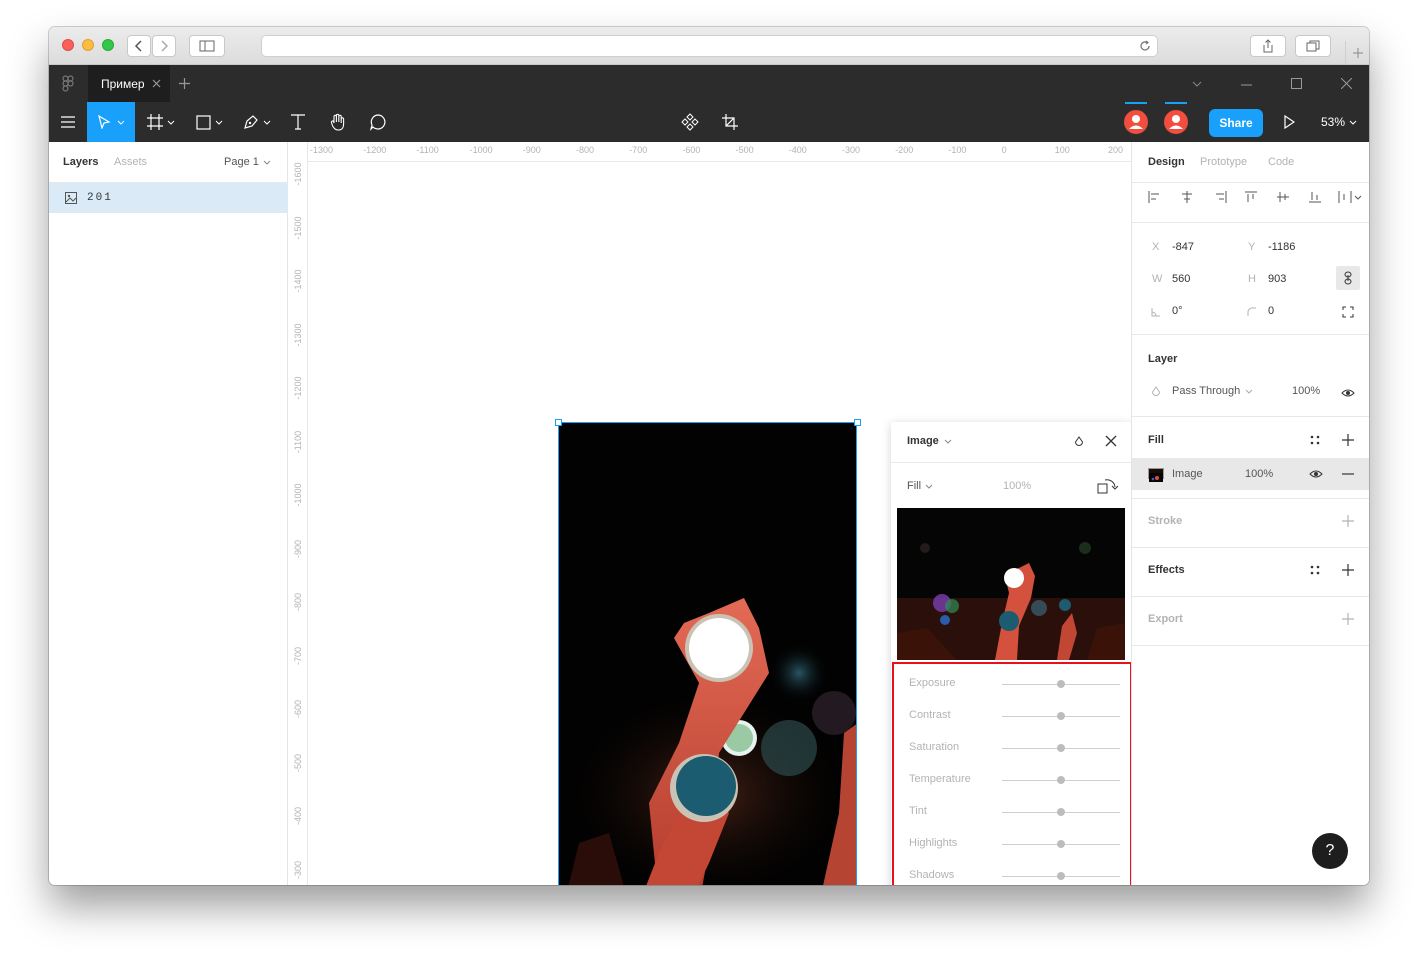 This screenshot has height=957, width=1418. What do you see at coordinates (707, 653) in the screenshot?
I see `selected-image` at bounding box center [707, 653].